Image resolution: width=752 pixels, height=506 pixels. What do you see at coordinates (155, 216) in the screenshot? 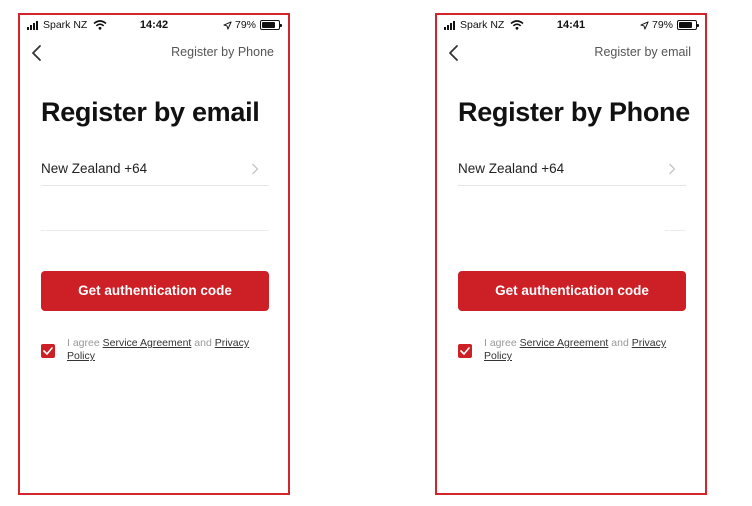
I see `email-input` at bounding box center [155, 216].